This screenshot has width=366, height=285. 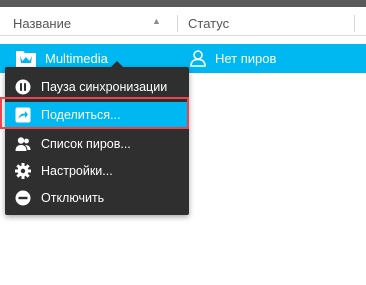 I want to click on peers-icon, so click(x=23, y=144).